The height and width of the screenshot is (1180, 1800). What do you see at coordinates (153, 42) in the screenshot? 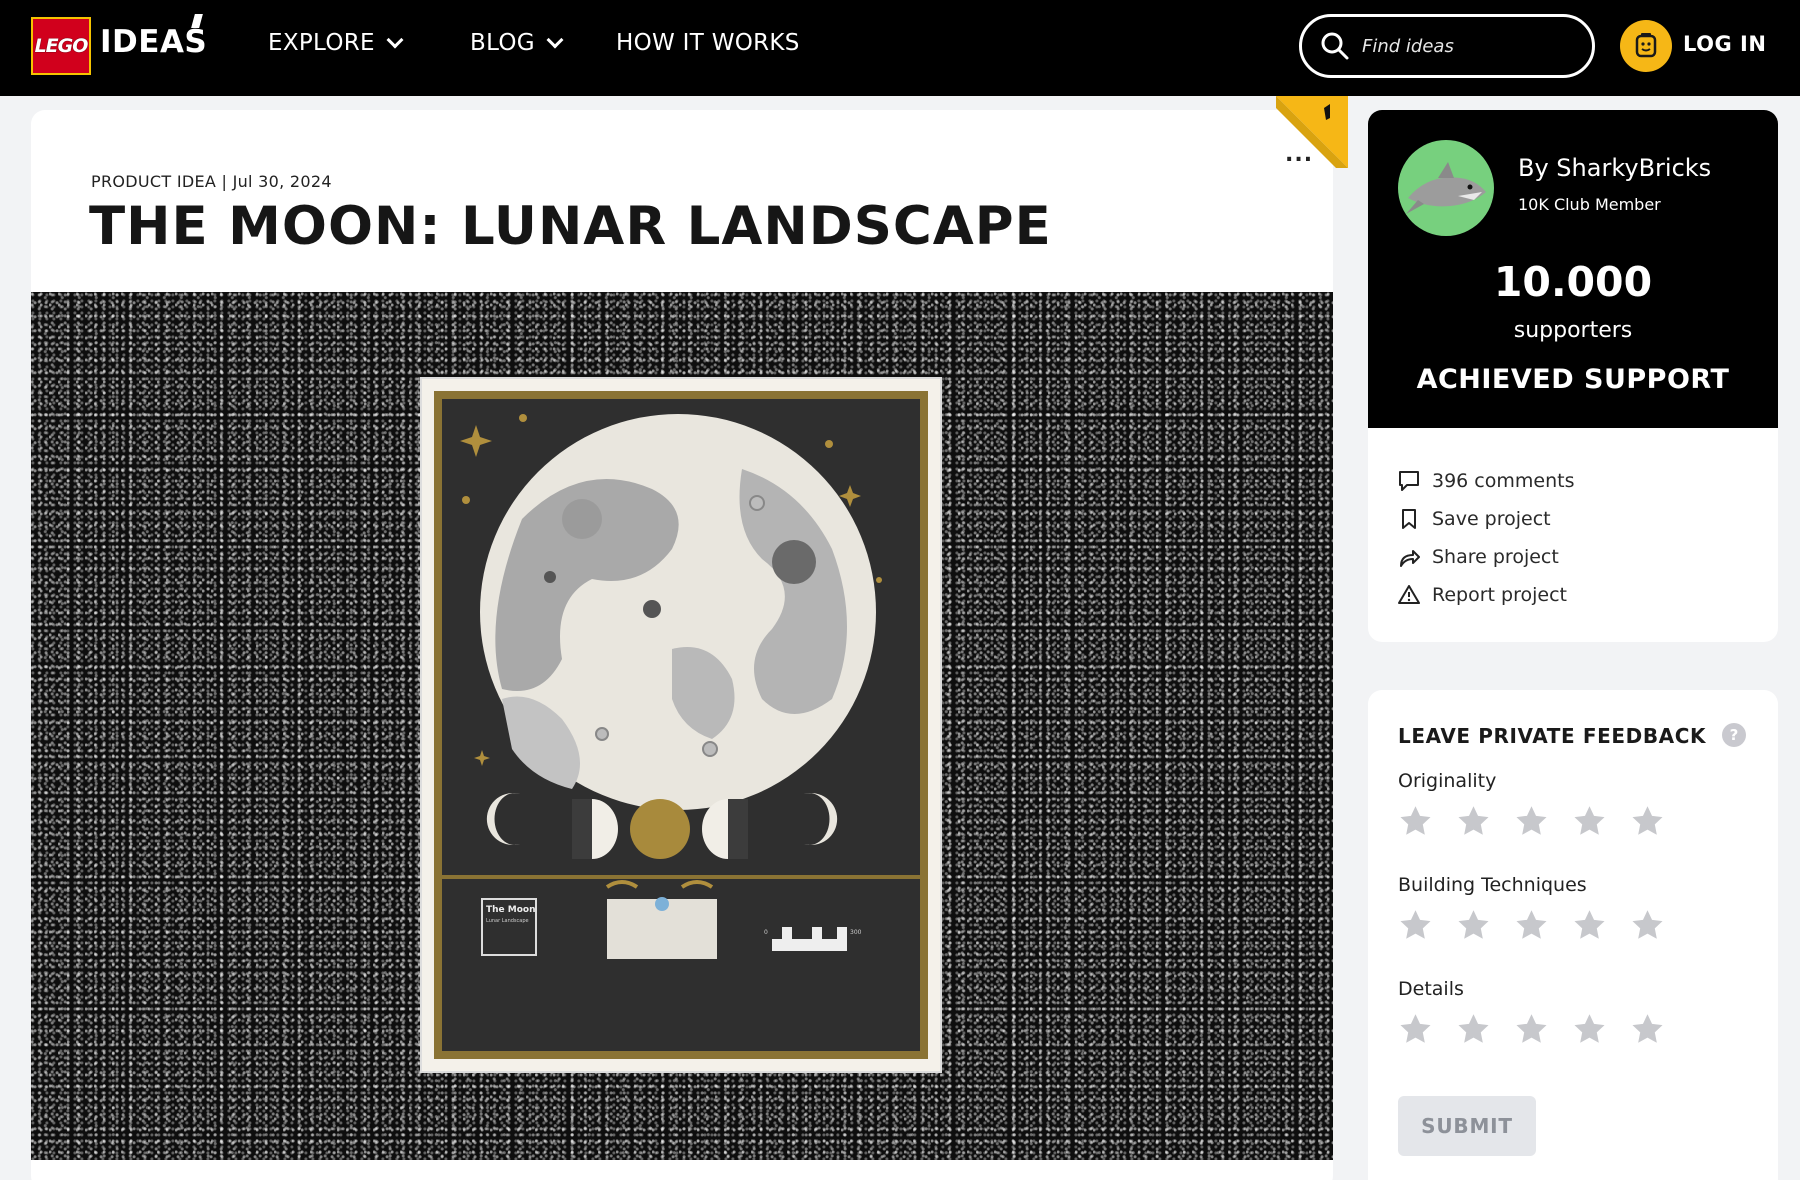
I see `ideas-brand: IDEAS` at bounding box center [153, 42].